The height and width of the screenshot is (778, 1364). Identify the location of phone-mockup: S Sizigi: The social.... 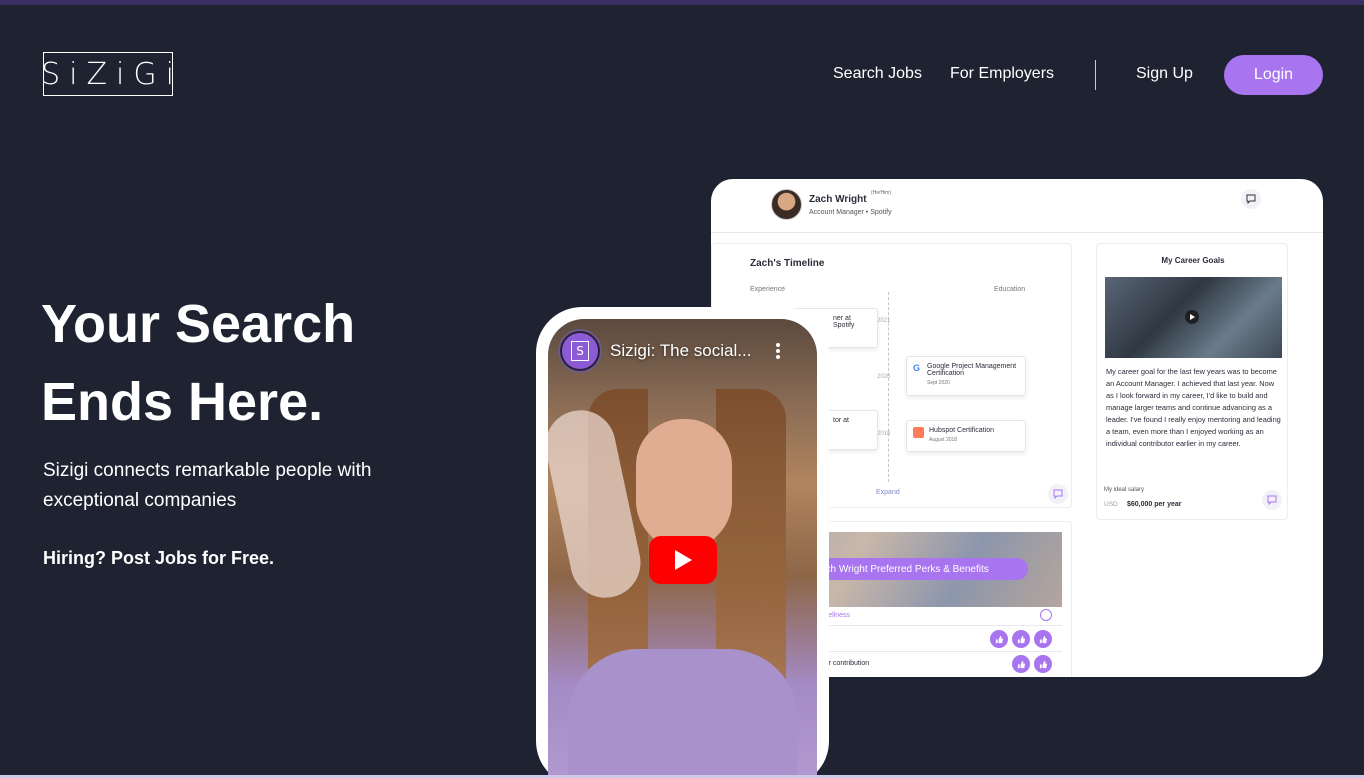
(682, 542).